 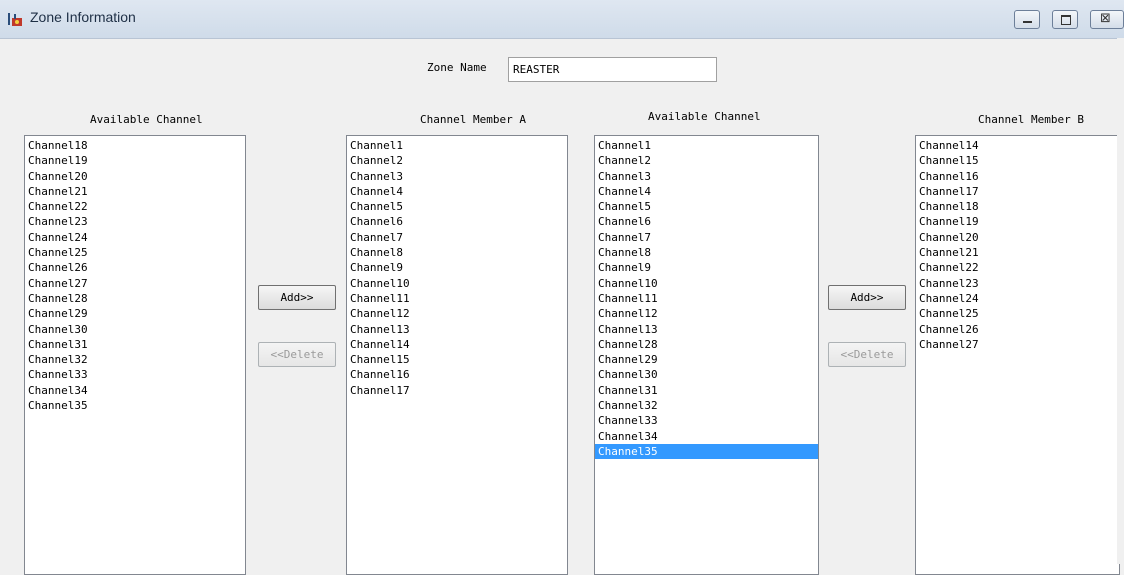 I want to click on add-to-member-a-button: Add>>, so click(x=297, y=297).